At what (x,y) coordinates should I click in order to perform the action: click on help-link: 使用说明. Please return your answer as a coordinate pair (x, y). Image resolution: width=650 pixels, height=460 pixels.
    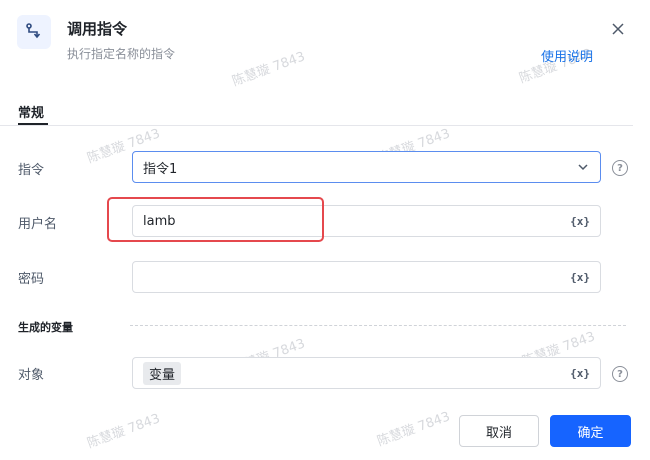
    Looking at the image, I should click on (567, 55).